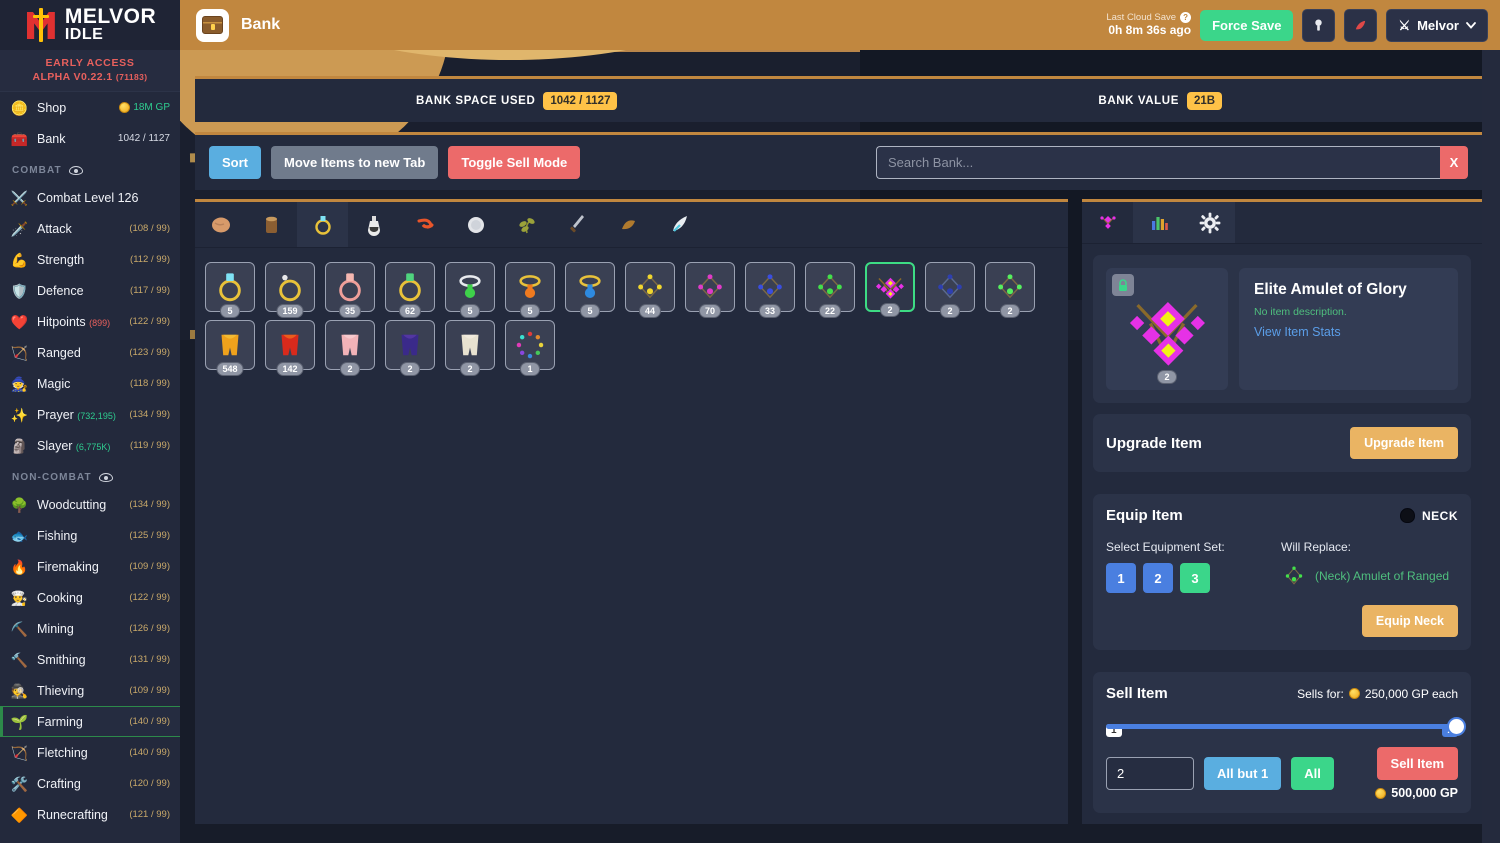 This screenshot has width=1500, height=843. I want to click on shrimp-icon, so click(425, 223).